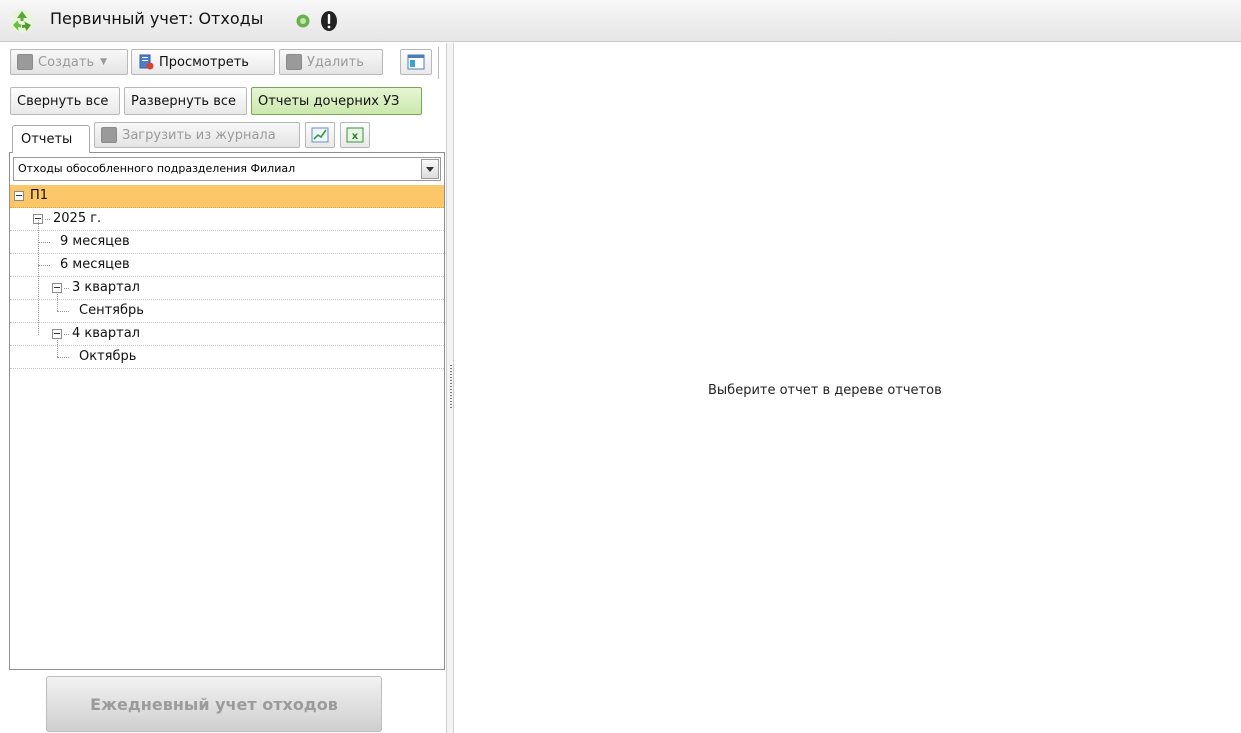  What do you see at coordinates (227, 357) in the screenshot?
I see `tree-node-october: Октябрь` at bounding box center [227, 357].